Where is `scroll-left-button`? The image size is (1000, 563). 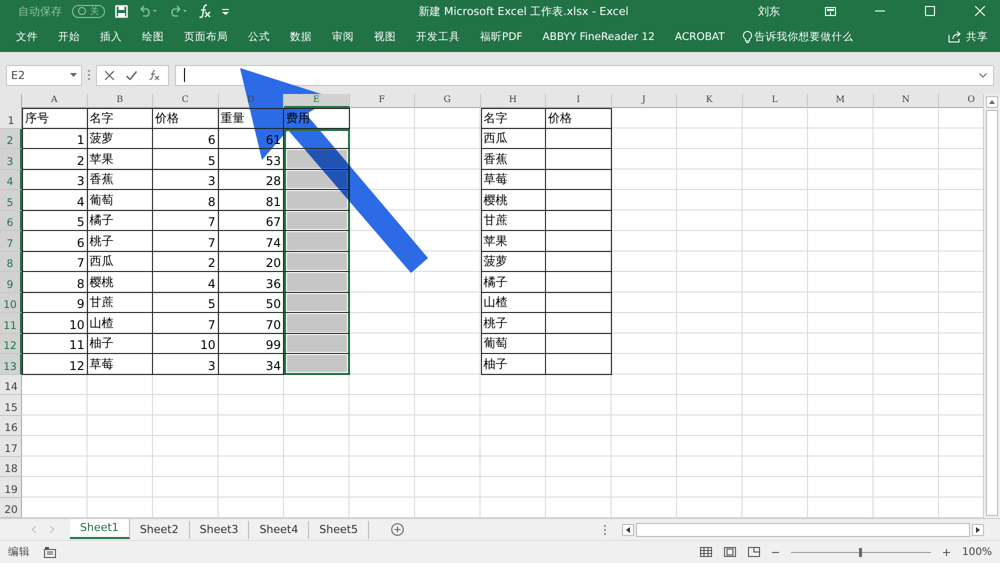 scroll-left-button is located at coordinates (628, 530).